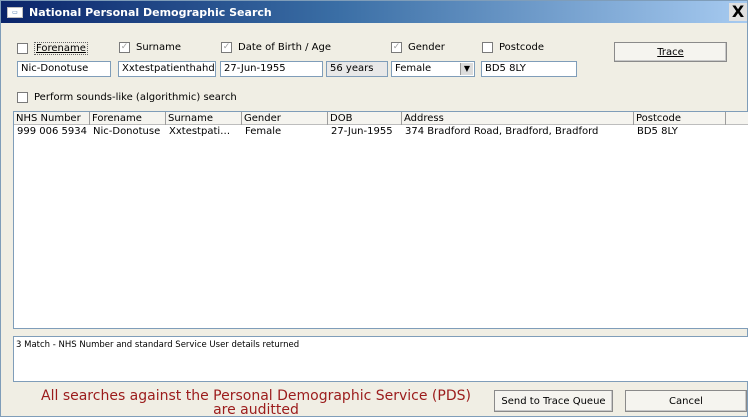  I want to click on dob-label: Date of Birth / Age, so click(284, 47).